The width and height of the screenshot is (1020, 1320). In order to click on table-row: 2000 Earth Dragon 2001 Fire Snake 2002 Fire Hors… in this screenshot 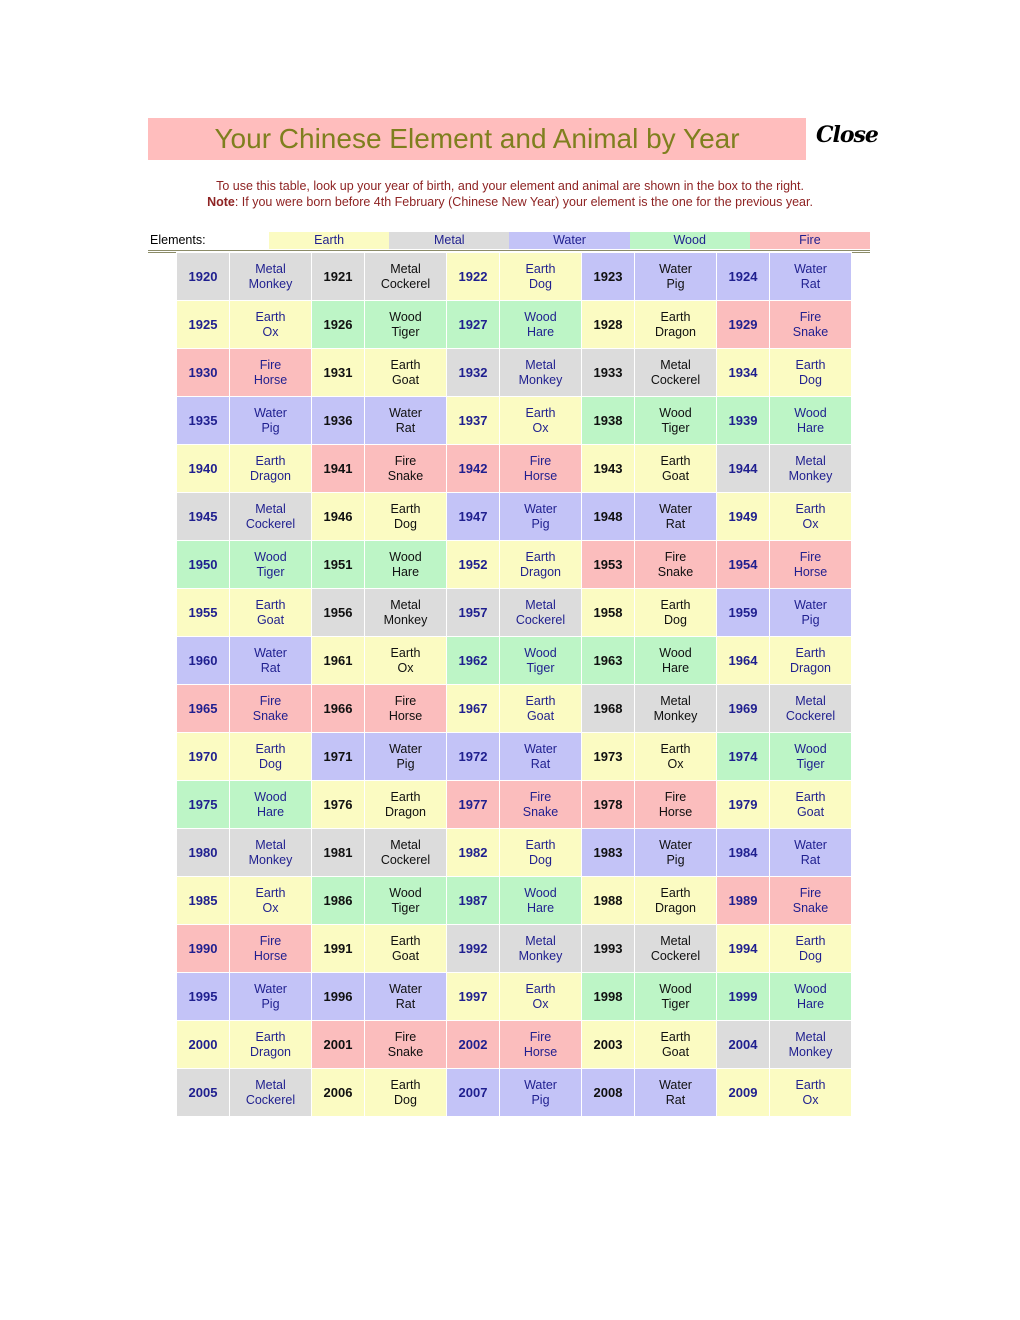, I will do `click(514, 1044)`.